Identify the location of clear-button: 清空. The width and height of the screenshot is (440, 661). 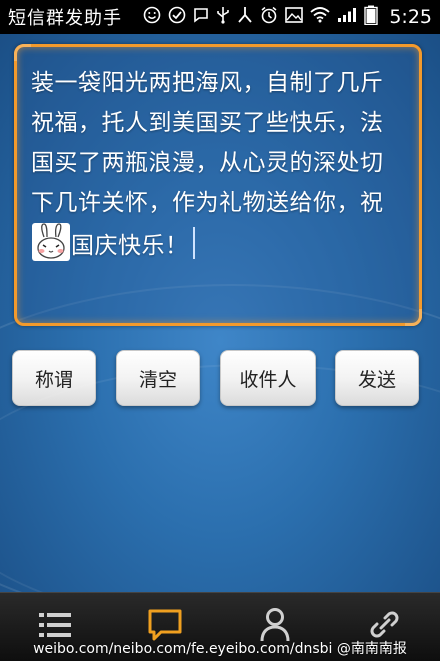
(158, 378).